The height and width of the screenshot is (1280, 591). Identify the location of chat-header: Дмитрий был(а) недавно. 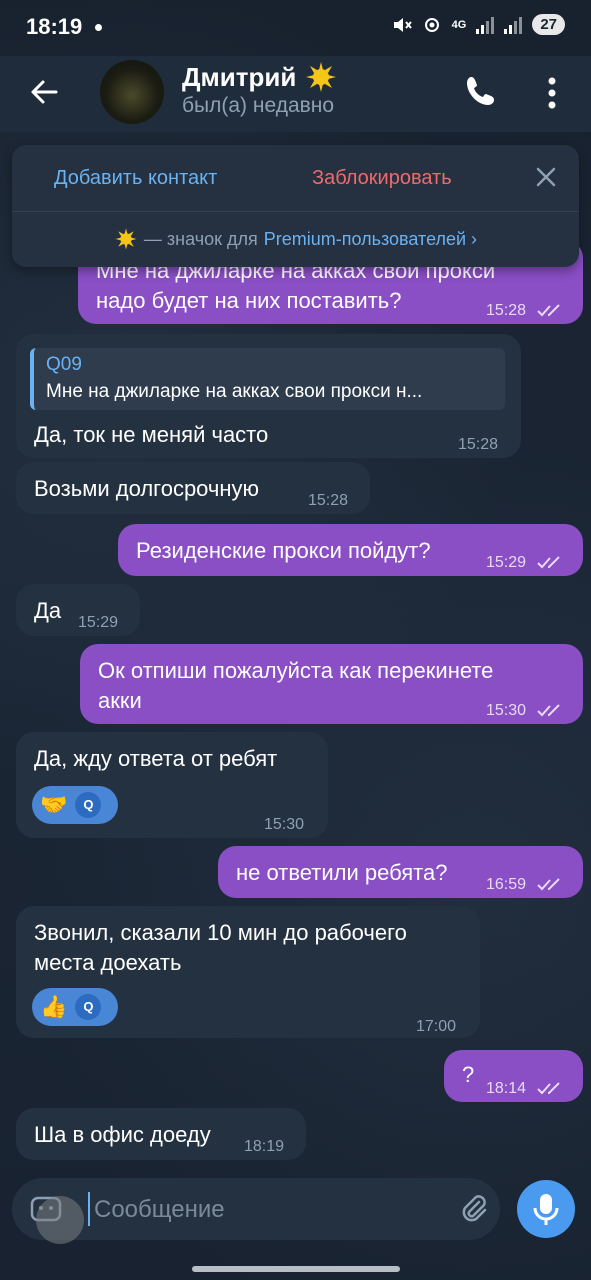
(295, 94).